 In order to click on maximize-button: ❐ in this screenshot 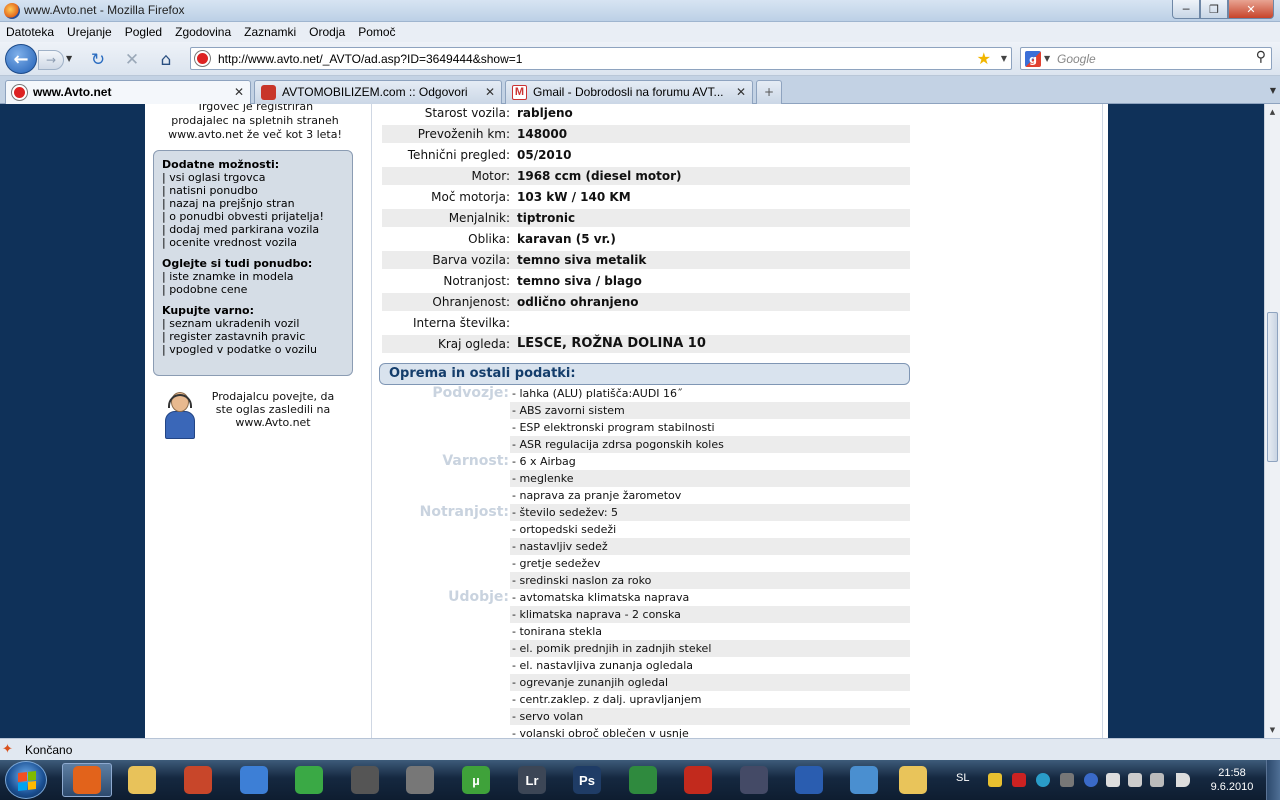, I will do `click(1214, 9)`.